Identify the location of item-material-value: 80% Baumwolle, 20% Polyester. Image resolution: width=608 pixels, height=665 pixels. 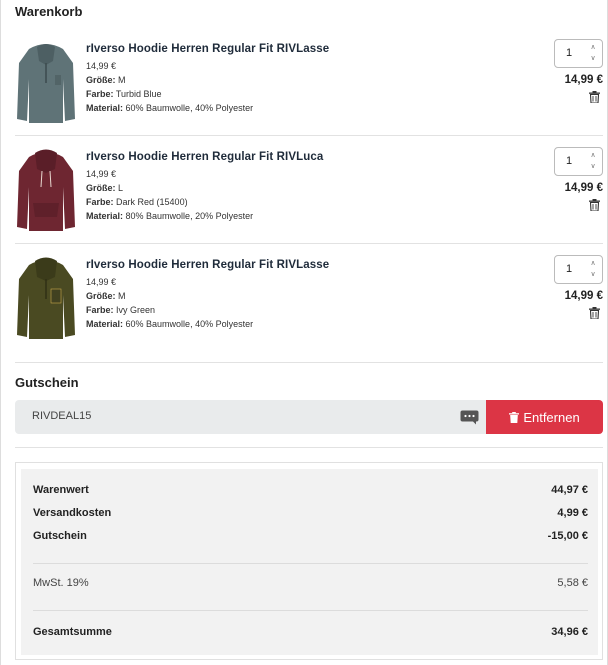
(189, 216).